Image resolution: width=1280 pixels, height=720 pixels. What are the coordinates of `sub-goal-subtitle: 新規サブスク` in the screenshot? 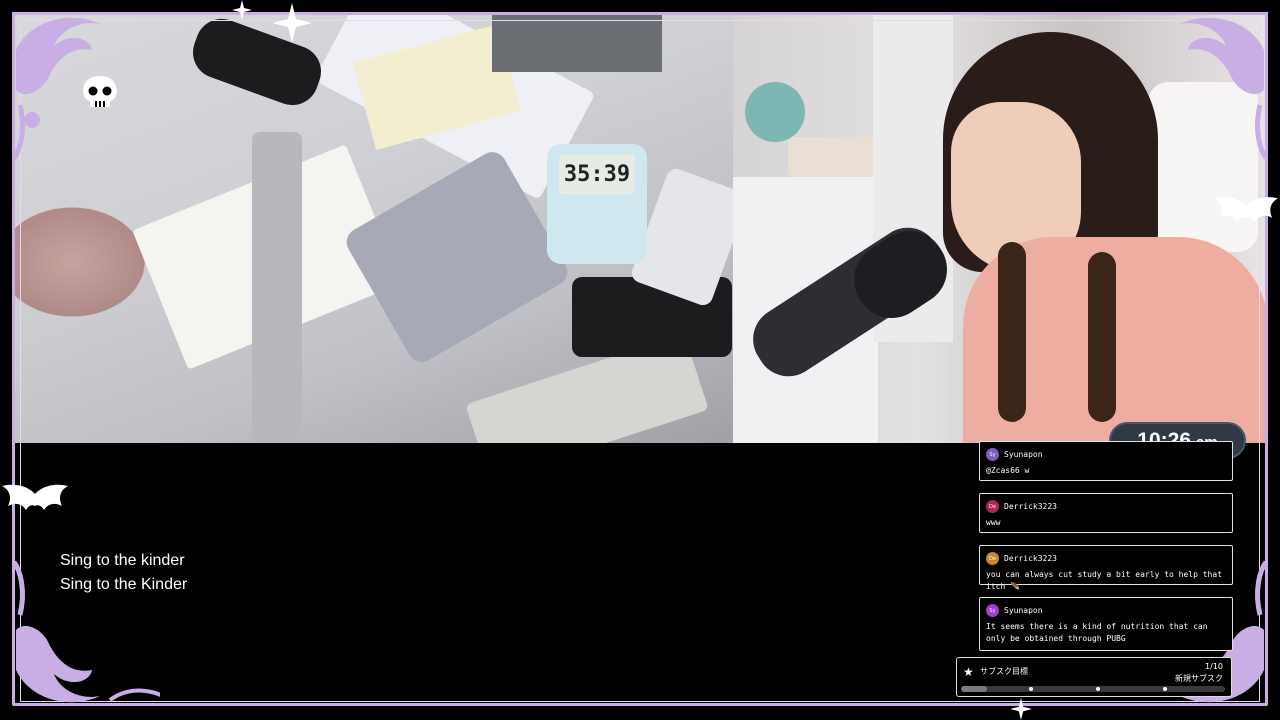 It's located at (1199, 678).